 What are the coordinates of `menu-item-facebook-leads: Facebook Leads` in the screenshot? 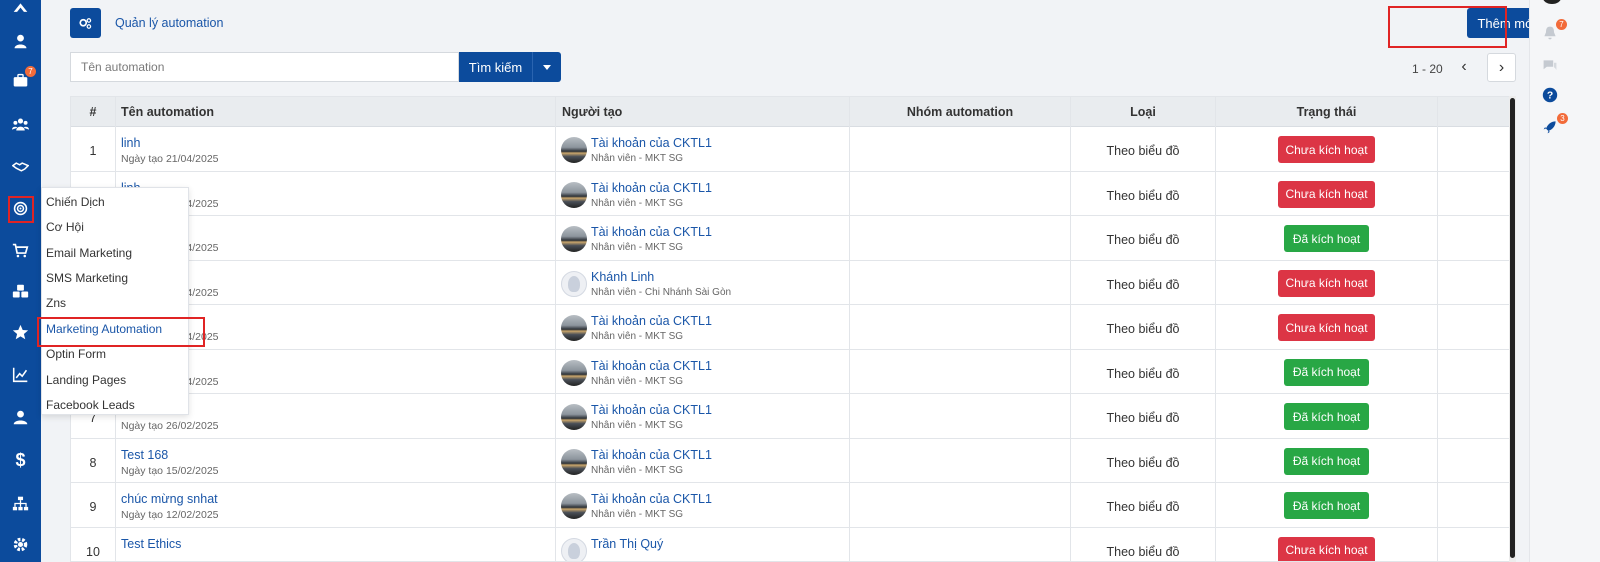 It's located at (90, 405).